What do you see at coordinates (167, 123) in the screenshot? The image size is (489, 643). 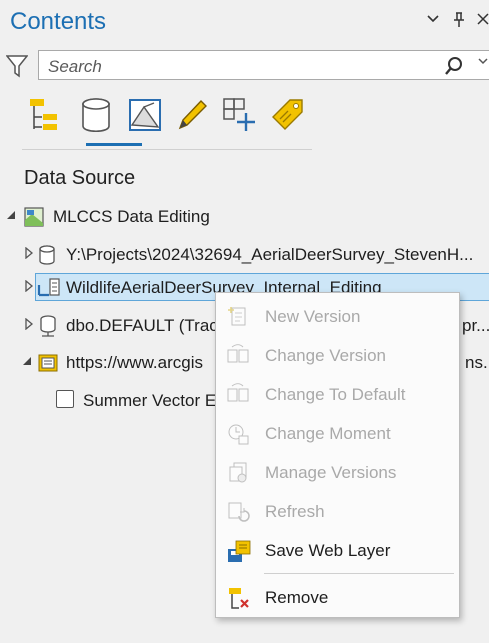 I see `contents-view-toolbar` at bounding box center [167, 123].